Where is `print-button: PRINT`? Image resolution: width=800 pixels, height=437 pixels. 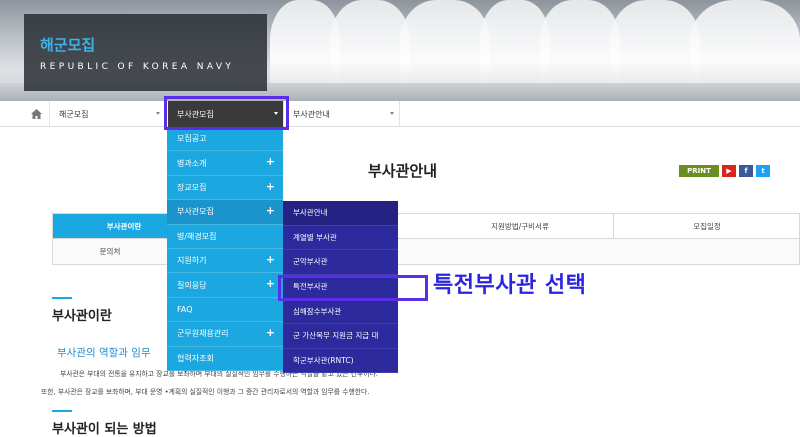 print-button: PRINT is located at coordinates (699, 171).